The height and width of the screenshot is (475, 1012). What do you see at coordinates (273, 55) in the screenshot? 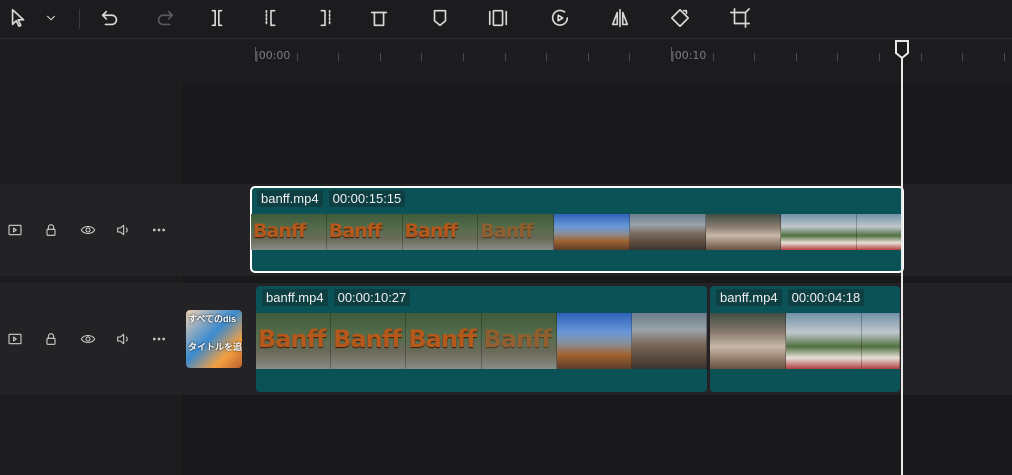
I see `ruler-label-0: |00:00` at bounding box center [273, 55].